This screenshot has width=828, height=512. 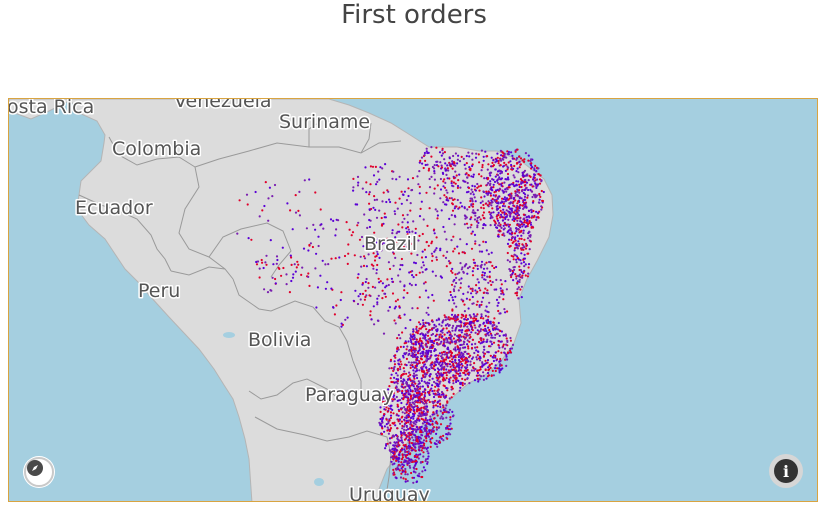 What do you see at coordinates (786, 471) in the screenshot?
I see `info-icon: i` at bounding box center [786, 471].